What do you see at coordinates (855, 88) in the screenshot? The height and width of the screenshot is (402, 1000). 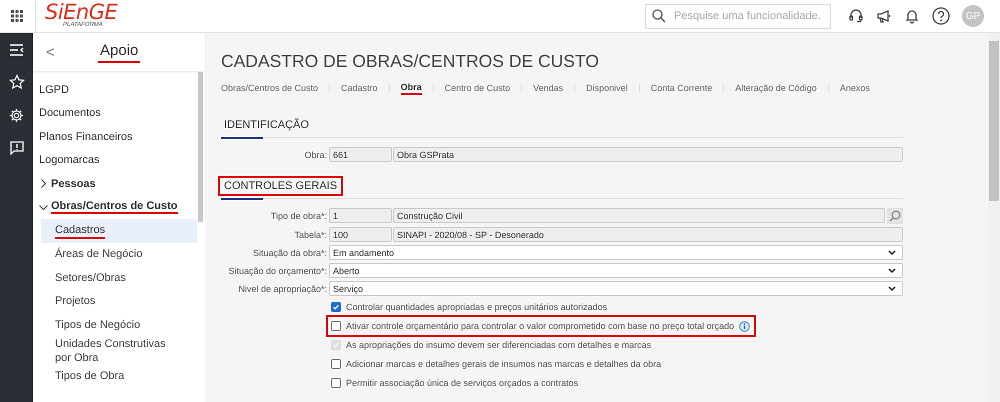 I see `tab: Anexos` at bounding box center [855, 88].